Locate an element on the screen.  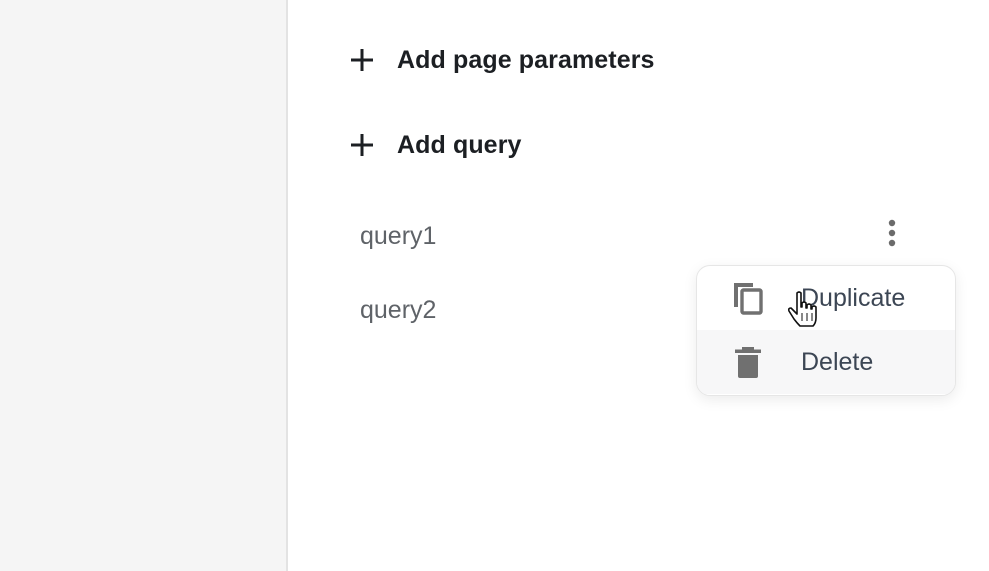
delete-label: Delete is located at coordinates (837, 361).